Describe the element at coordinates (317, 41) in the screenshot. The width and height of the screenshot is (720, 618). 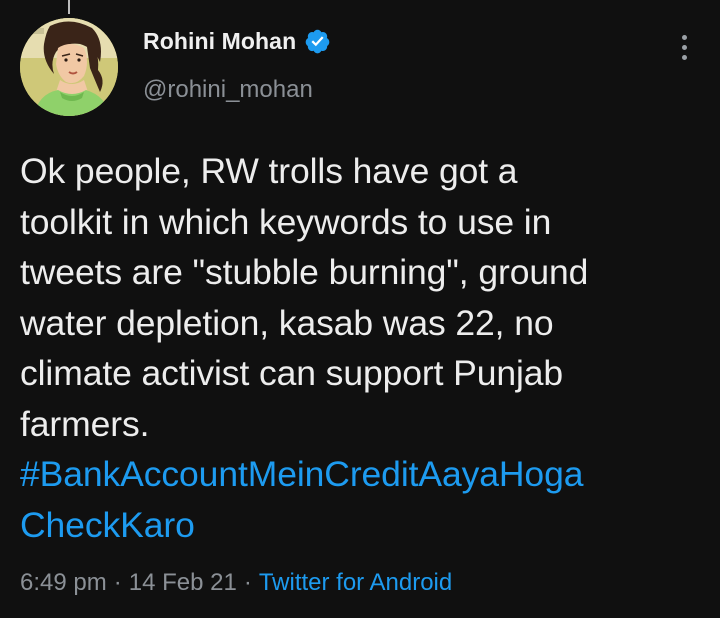
I see `verified-badge-icon` at that location.